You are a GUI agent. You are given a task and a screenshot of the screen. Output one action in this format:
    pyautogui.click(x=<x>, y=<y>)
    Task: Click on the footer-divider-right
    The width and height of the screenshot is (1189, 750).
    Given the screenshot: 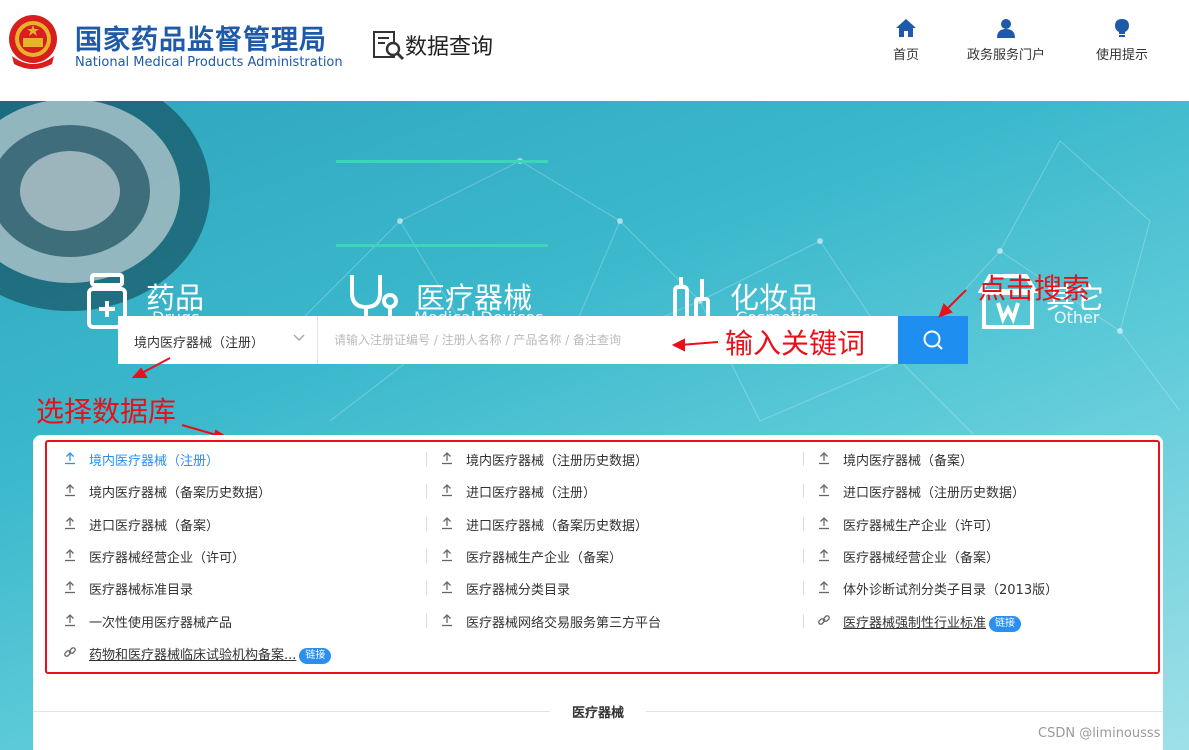 What is the action you would take?
    pyautogui.click(x=904, y=711)
    